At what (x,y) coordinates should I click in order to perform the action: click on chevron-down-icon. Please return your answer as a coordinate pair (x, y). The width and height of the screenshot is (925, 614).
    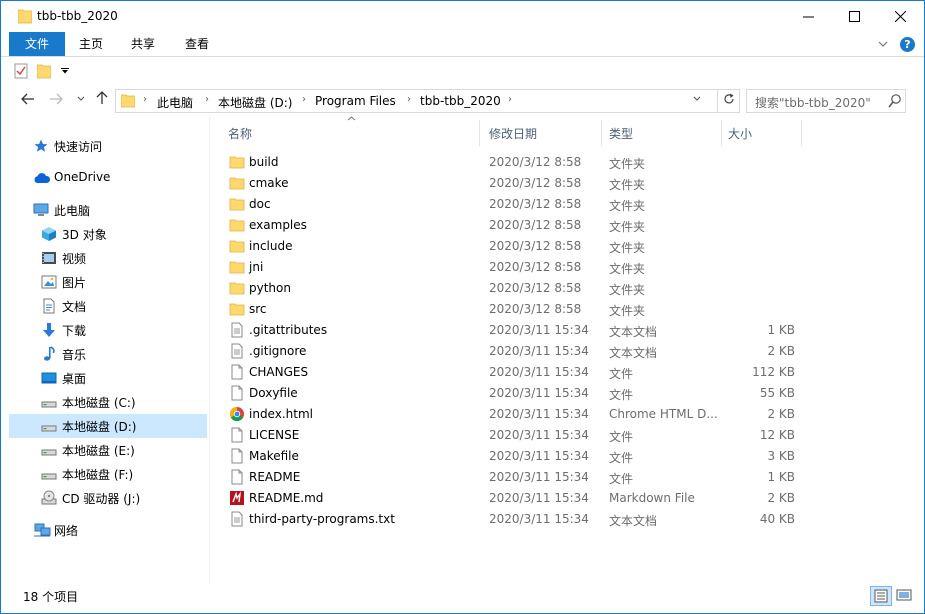
    Looking at the image, I should click on (697, 98).